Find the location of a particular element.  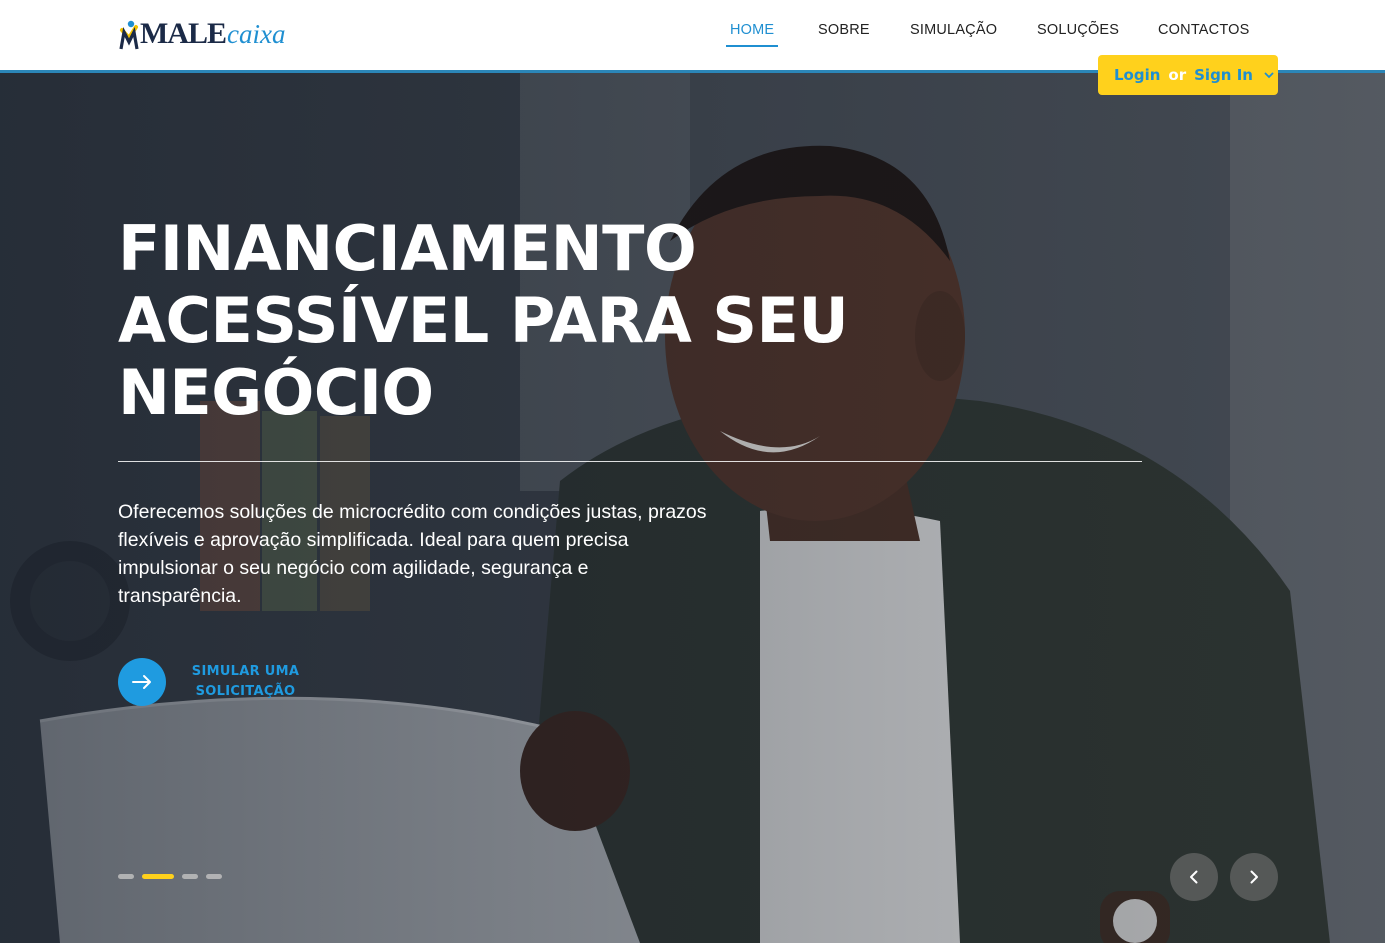

brand-logo: MALE caixa is located at coordinates (201, 30).